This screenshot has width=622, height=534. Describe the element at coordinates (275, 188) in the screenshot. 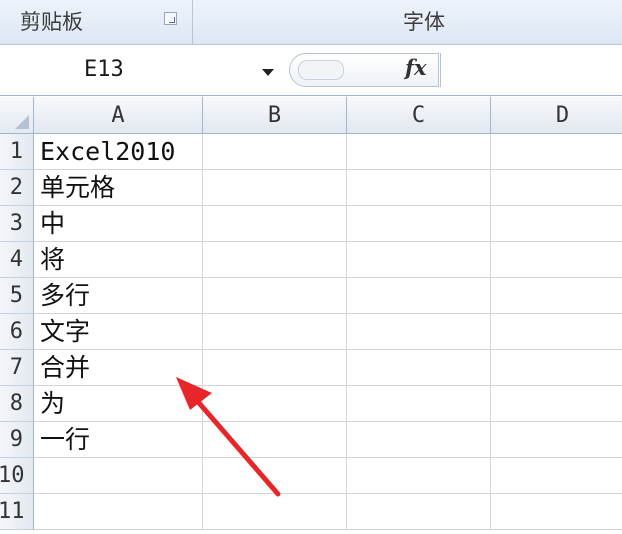

I see `cell-b2` at that location.